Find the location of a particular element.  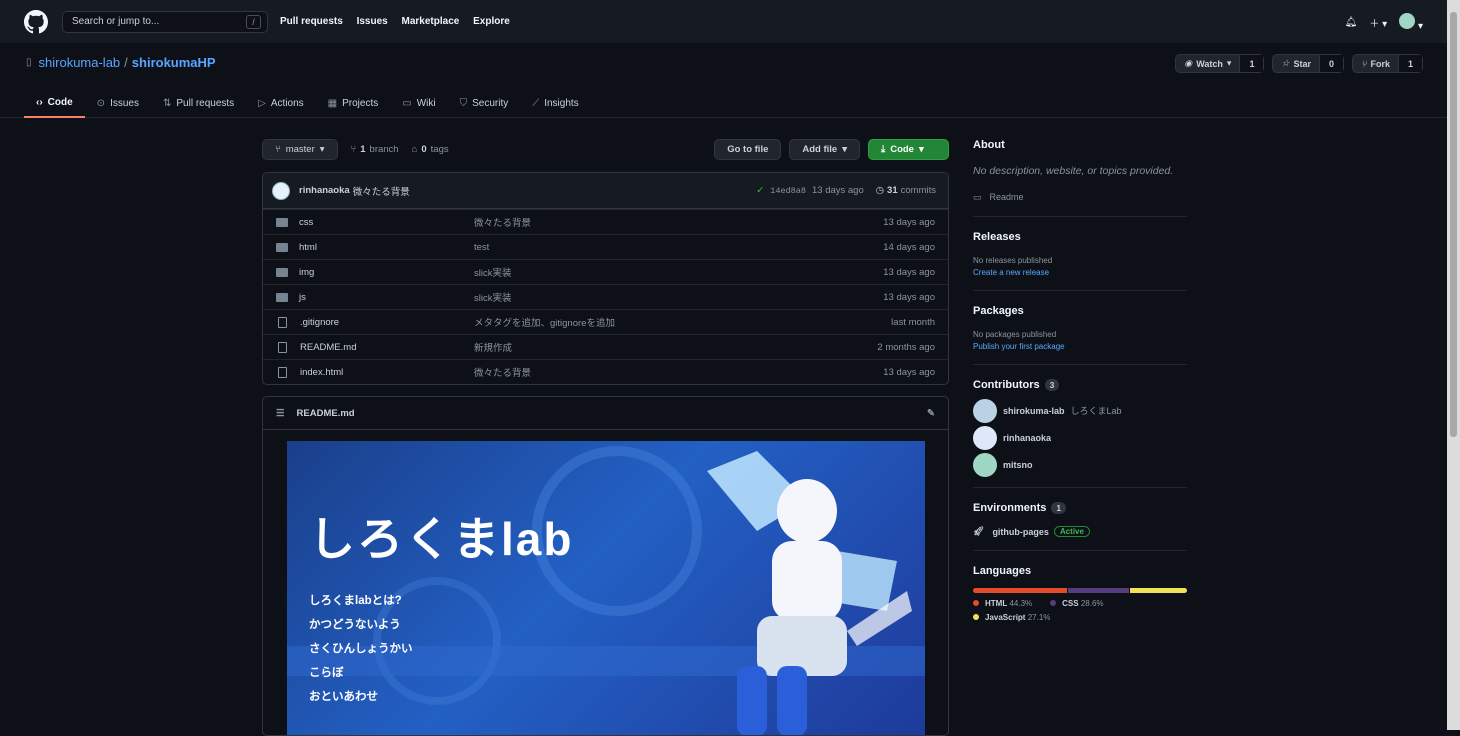

commits-label: commits is located at coordinates (918, 190).